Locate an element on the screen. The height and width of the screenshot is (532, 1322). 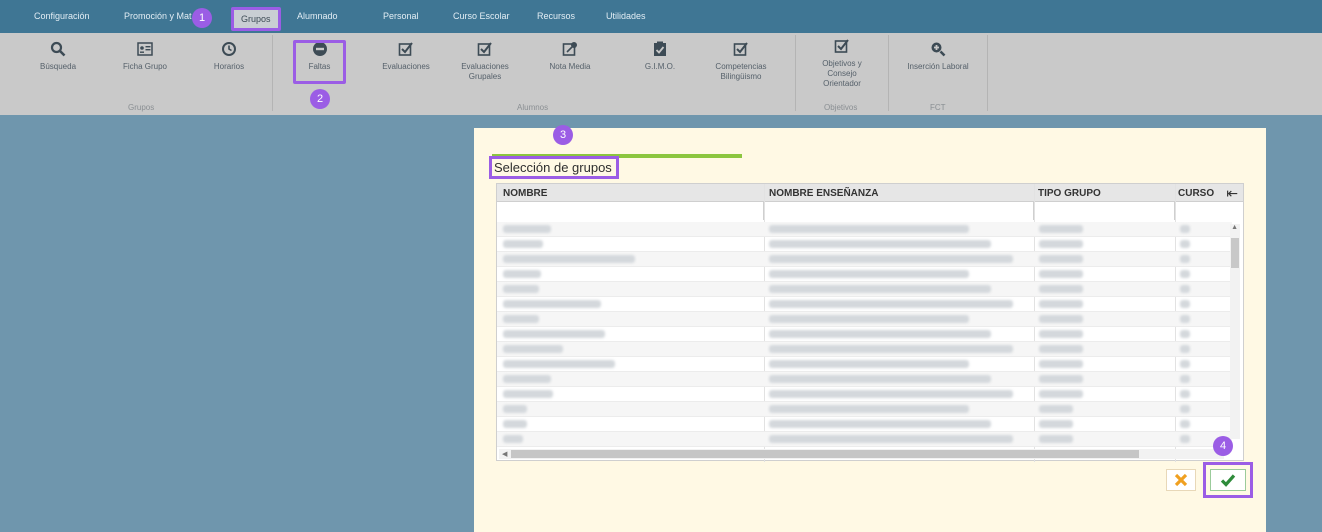
menu-alumnado: Alumnado is located at coordinates (317, 16).